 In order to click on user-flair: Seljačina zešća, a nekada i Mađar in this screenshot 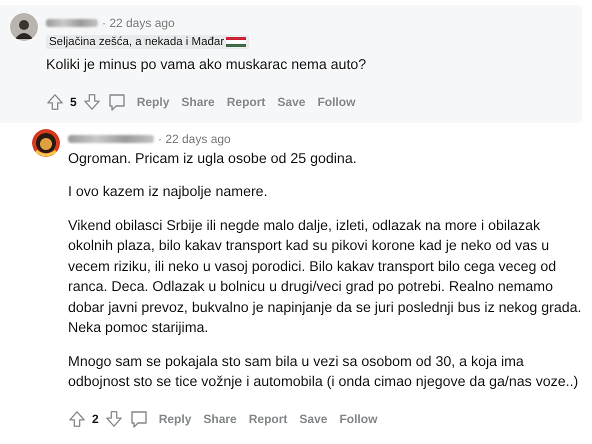, I will do `click(148, 42)`.